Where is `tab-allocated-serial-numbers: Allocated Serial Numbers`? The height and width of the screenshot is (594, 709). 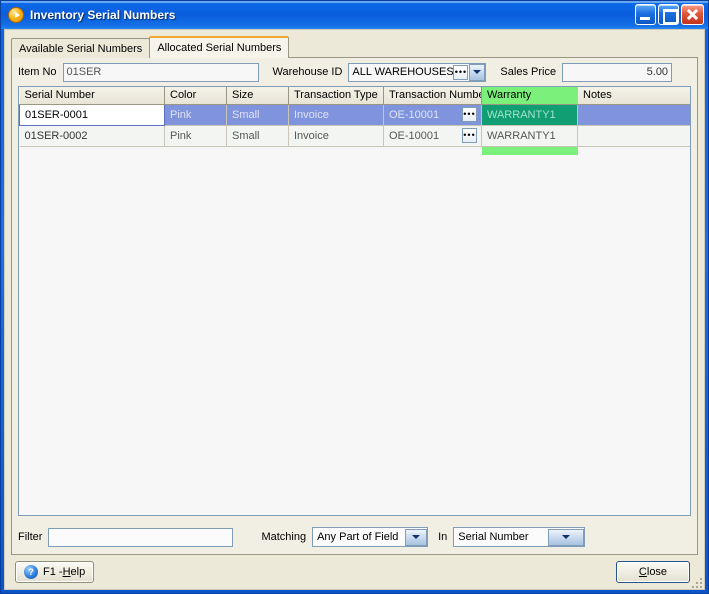 tab-allocated-serial-numbers: Allocated Serial Numbers is located at coordinates (219, 47).